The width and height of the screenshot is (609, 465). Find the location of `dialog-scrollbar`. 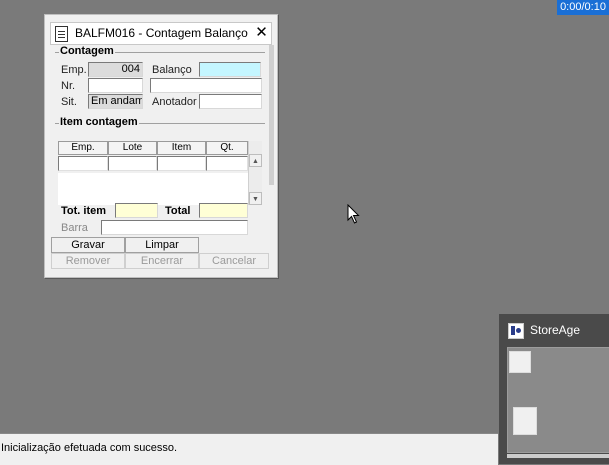

dialog-scrollbar is located at coordinates (271, 115).